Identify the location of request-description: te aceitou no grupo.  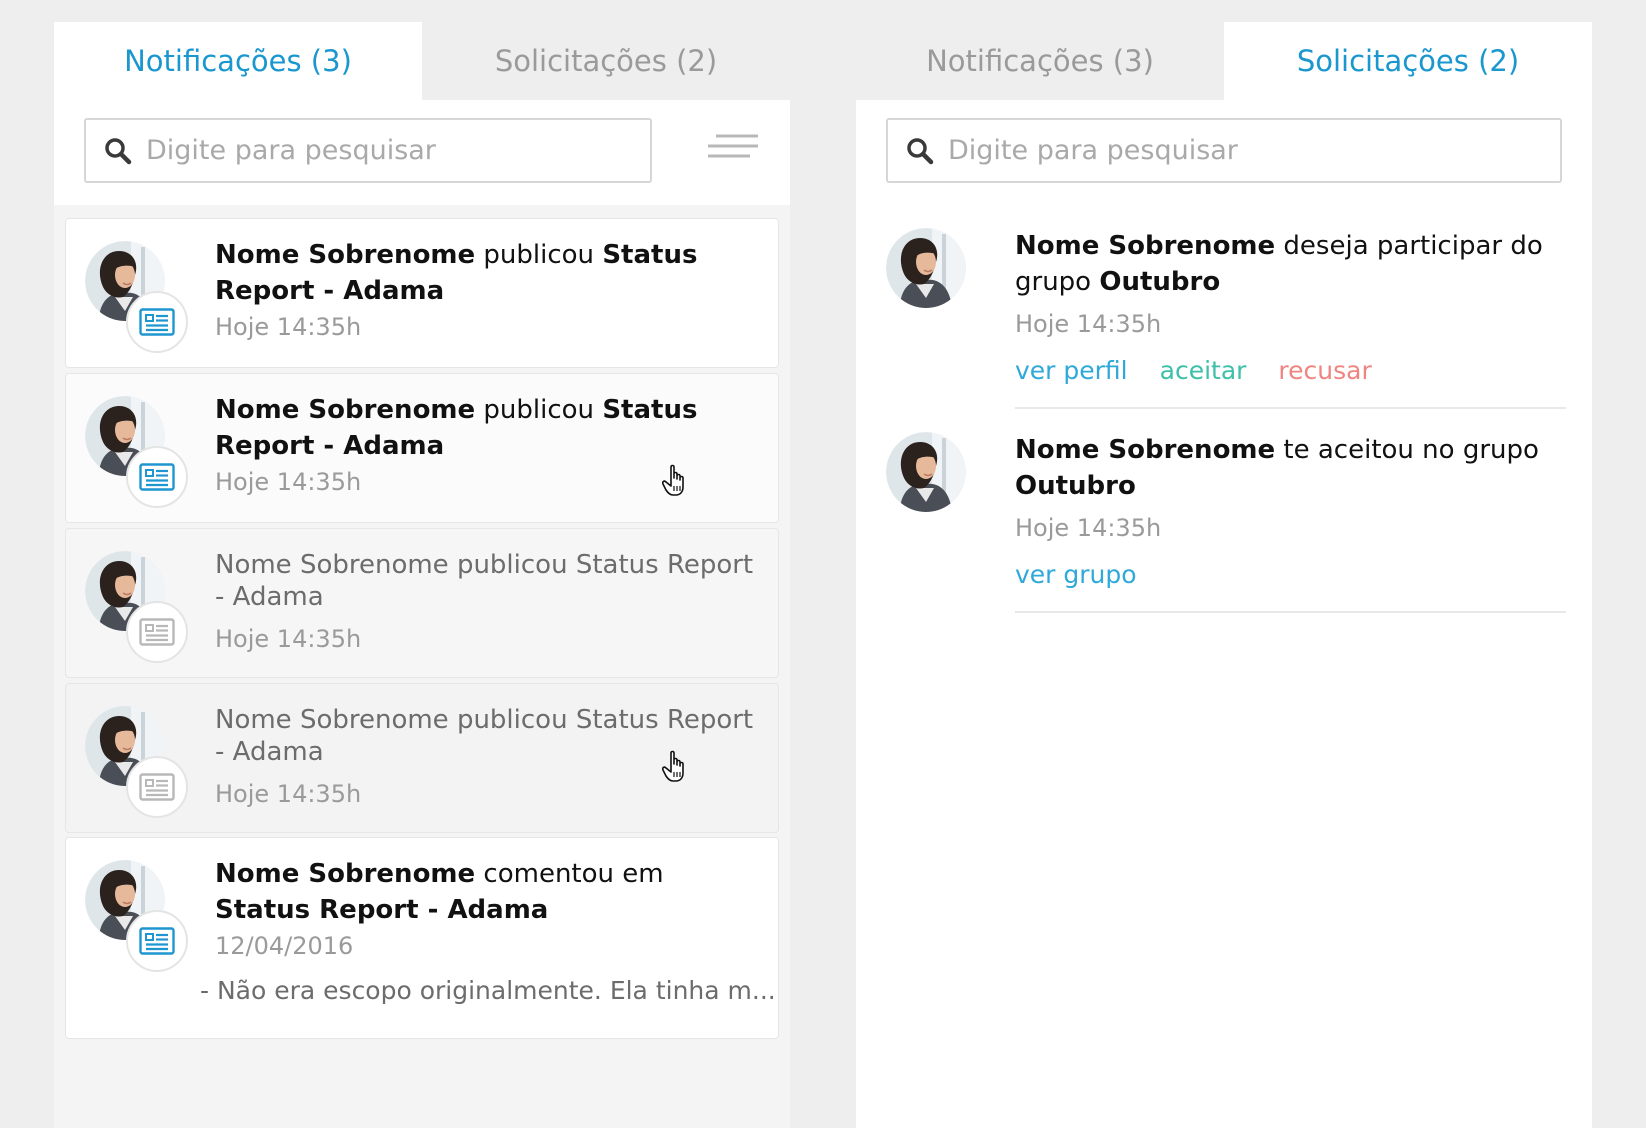
(1411, 450).